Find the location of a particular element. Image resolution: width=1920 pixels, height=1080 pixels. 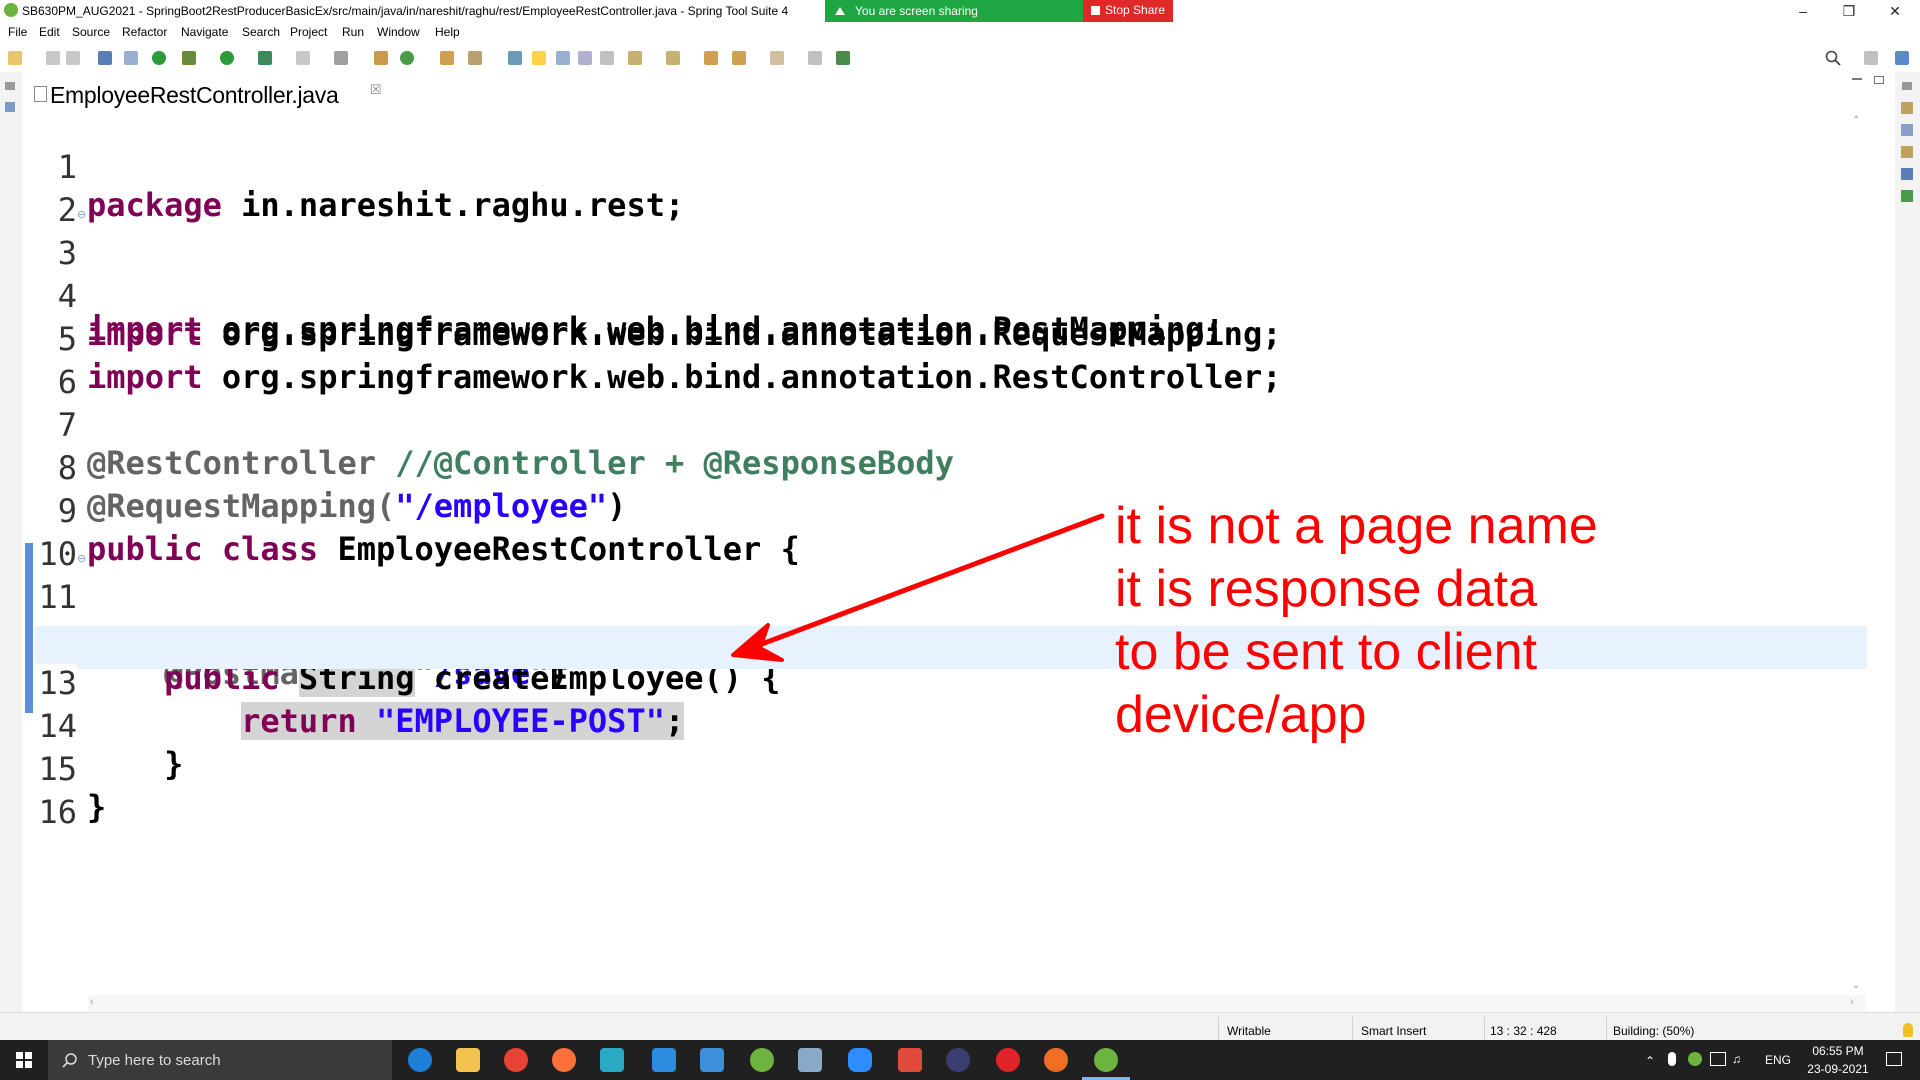

terminate-icon is located at coordinates (303, 58).